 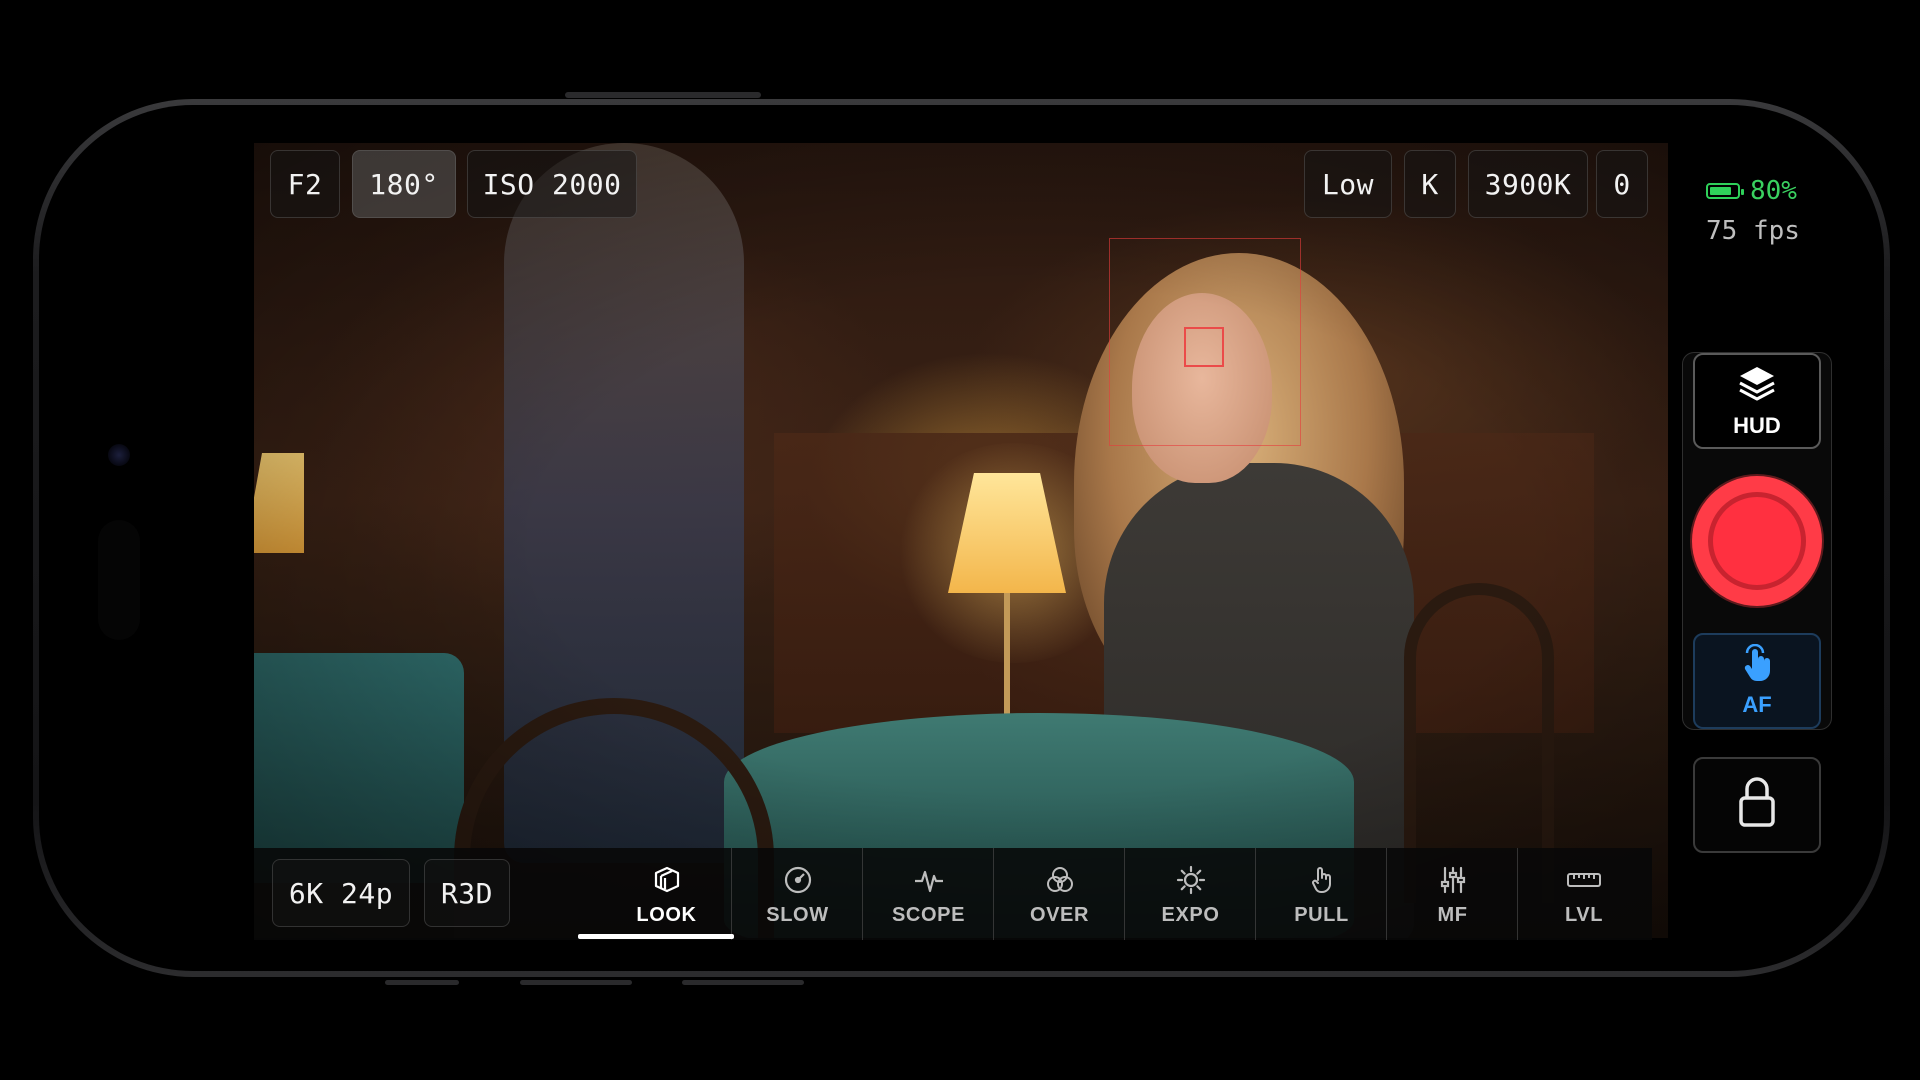 What do you see at coordinates (404, 184) in the screenshot?
I see `shutter-angle-chip: 180°` at bounding box center [404, 184].